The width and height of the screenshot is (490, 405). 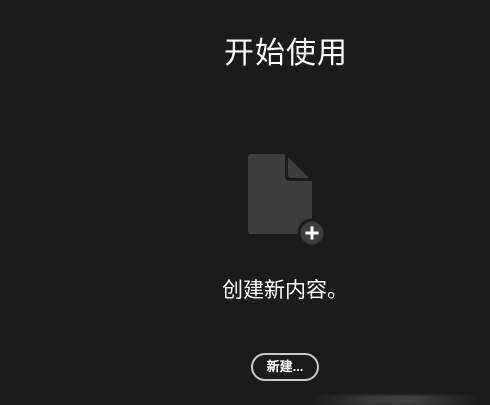 What do you see at coordinates (395, 400) in the screenshot?
I see `bottom-smudge` at bounding box center [395, 400].